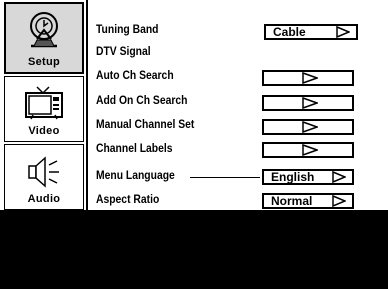 The width and height of the screenshot is (388, 289). I want to click on menu-item-auto-ch-search: Auto Ch Search, so click(135, 76).